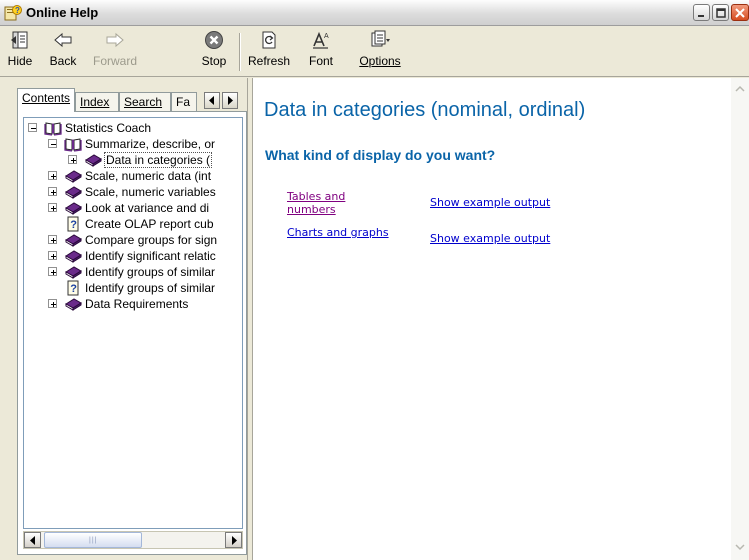 Image resolution: width=749 pixels, height=560 pixels. I want to click on tree-item-label: Compare groups for sign, so click(151, 240).